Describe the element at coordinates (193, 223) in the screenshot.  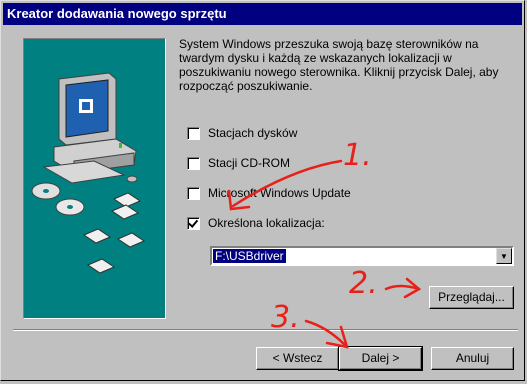
I see `checkbox-checked` at that location.